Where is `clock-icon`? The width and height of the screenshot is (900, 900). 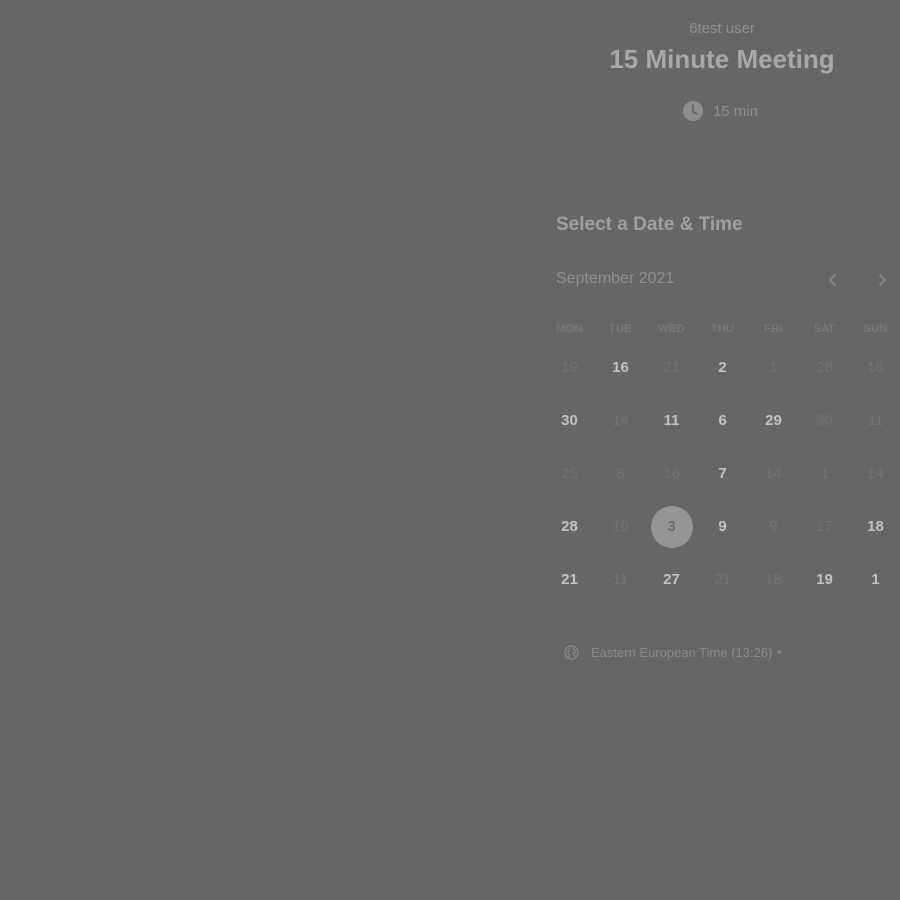 clock-icon is located at coordinates (693, 111).